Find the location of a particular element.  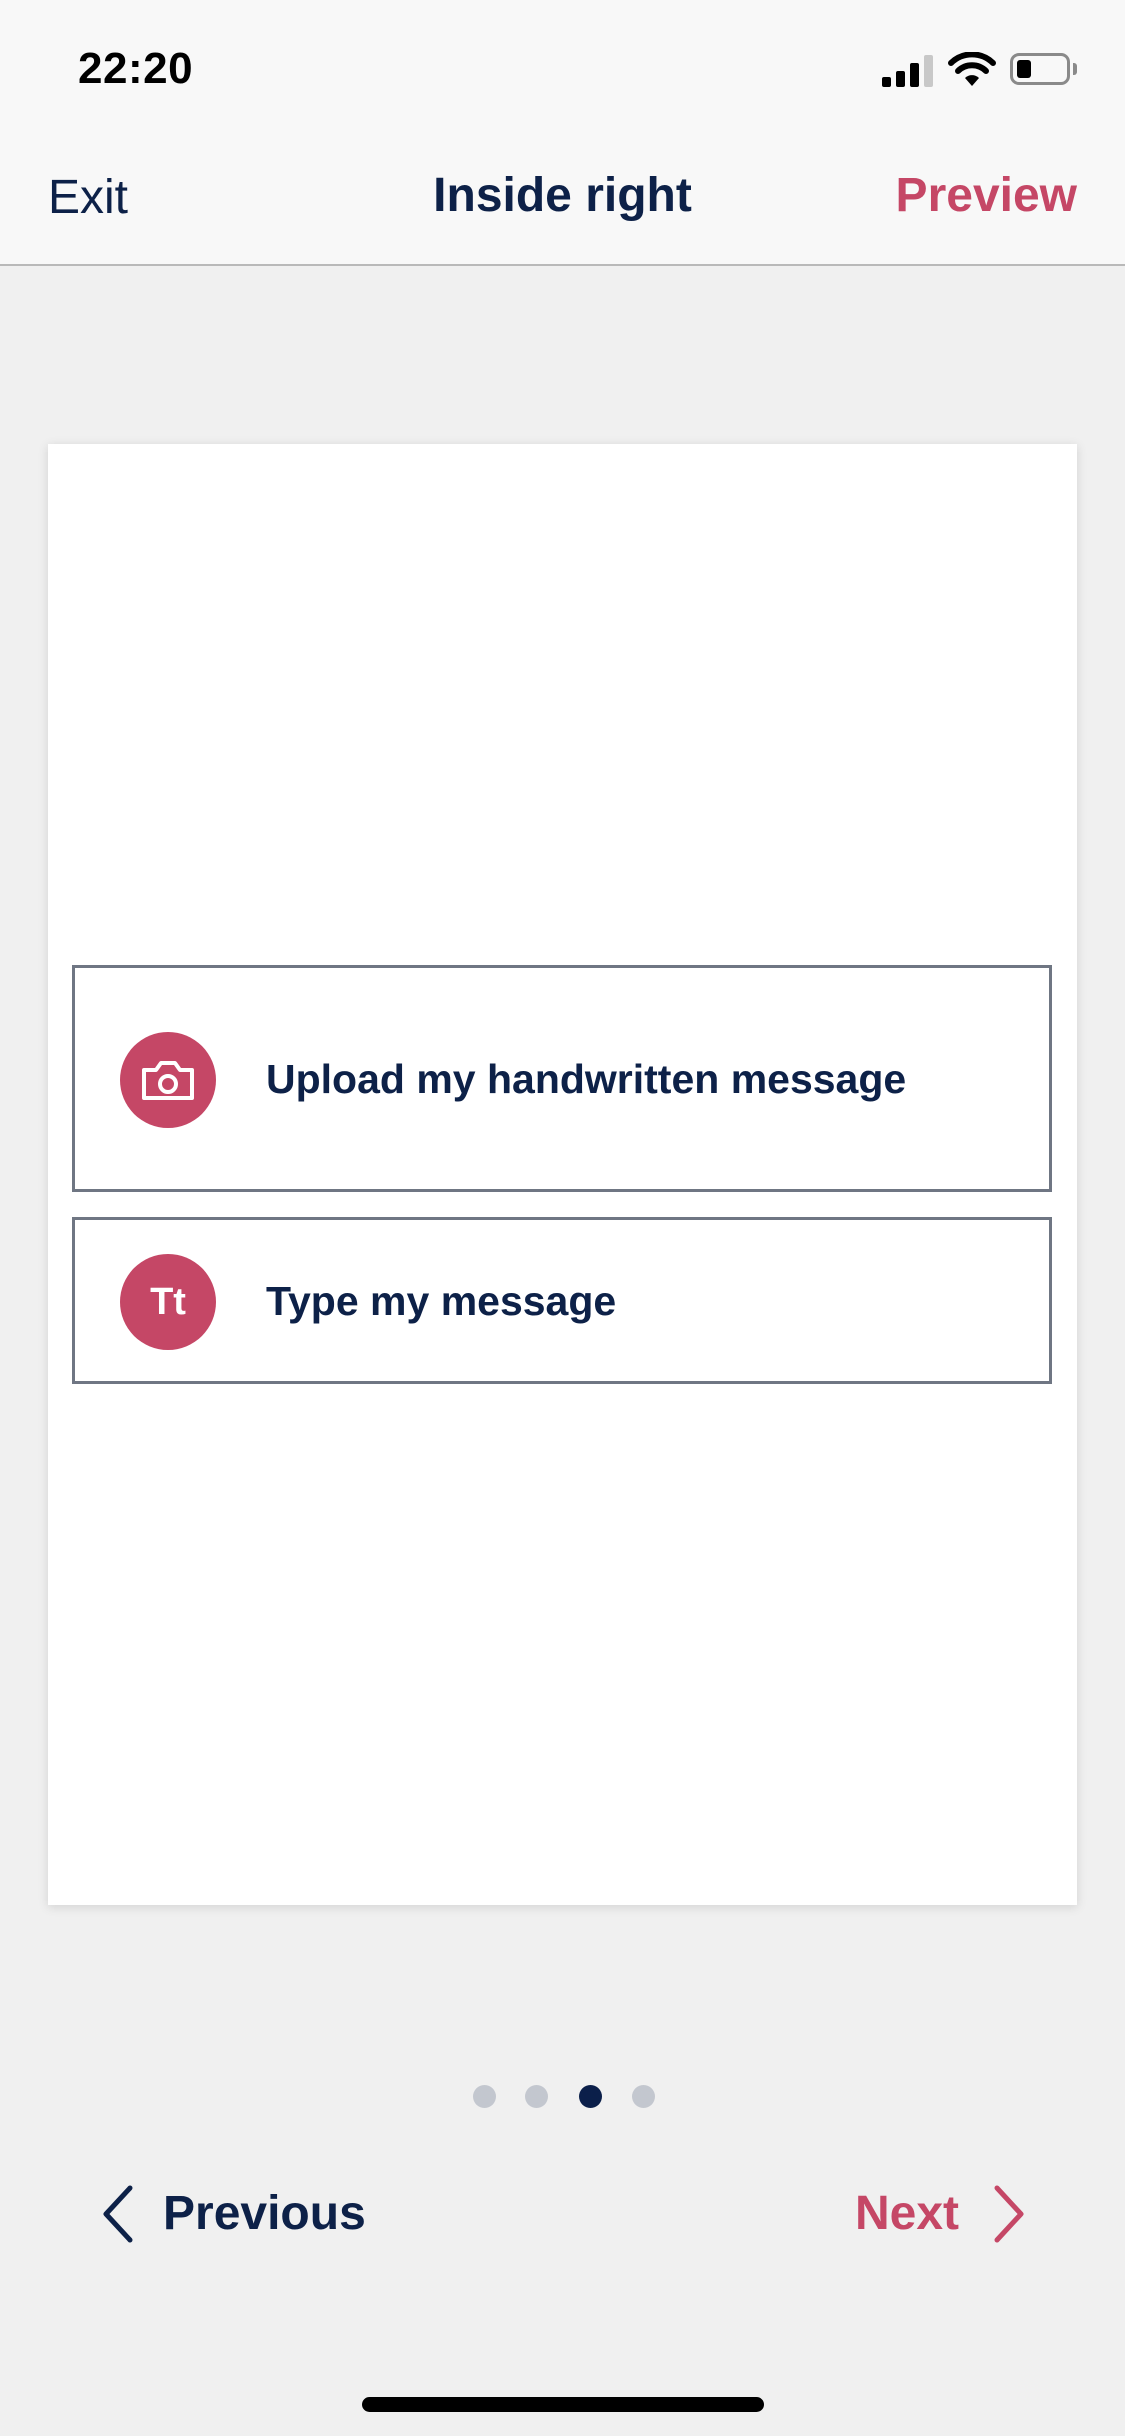

text-icon-badge: Tt is located at coordinates (168, 1302).